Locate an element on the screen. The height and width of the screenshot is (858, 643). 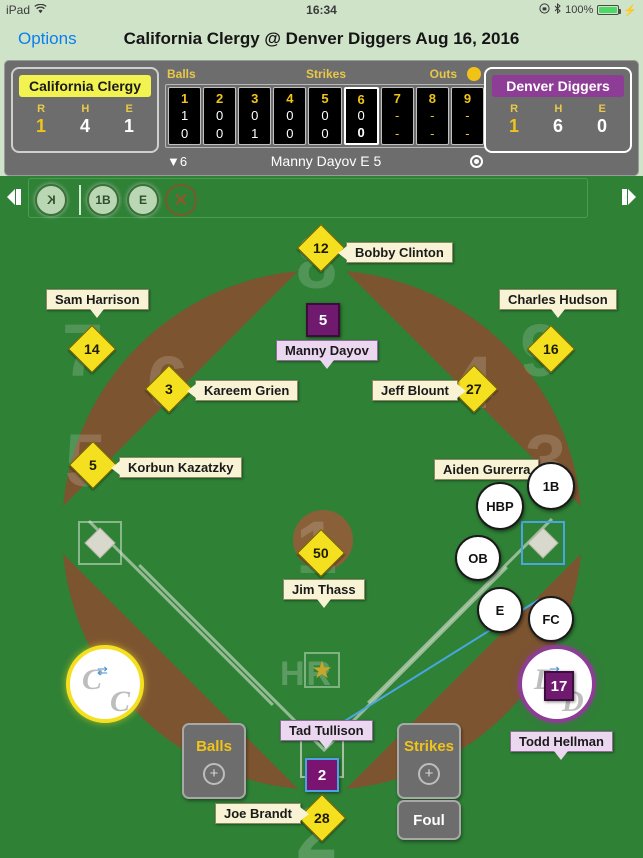
player-number-3: 3 is located at coordinates (169, 388).